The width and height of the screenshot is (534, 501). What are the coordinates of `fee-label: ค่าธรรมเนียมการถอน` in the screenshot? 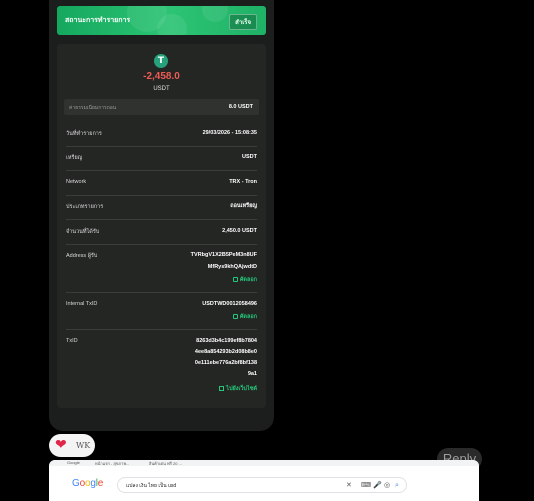 It's located at (93, 108).